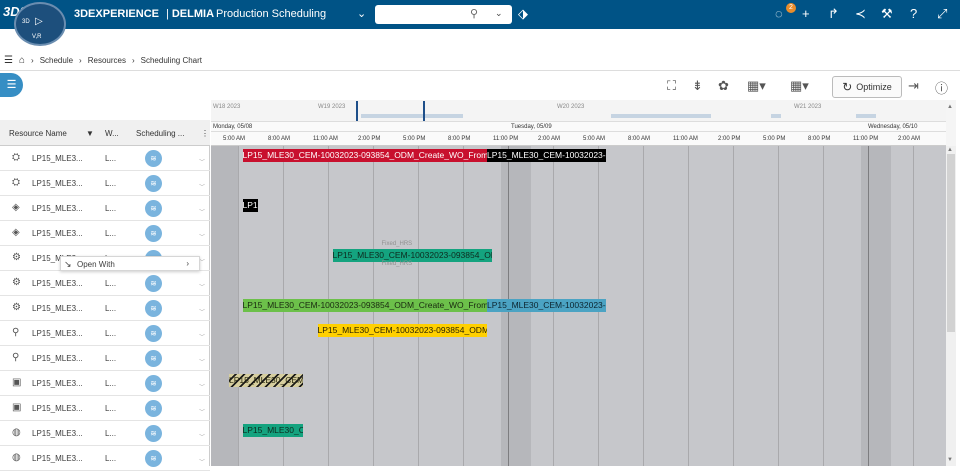  I want to click on hour-label: 2:00 AM, so click(909, 139).